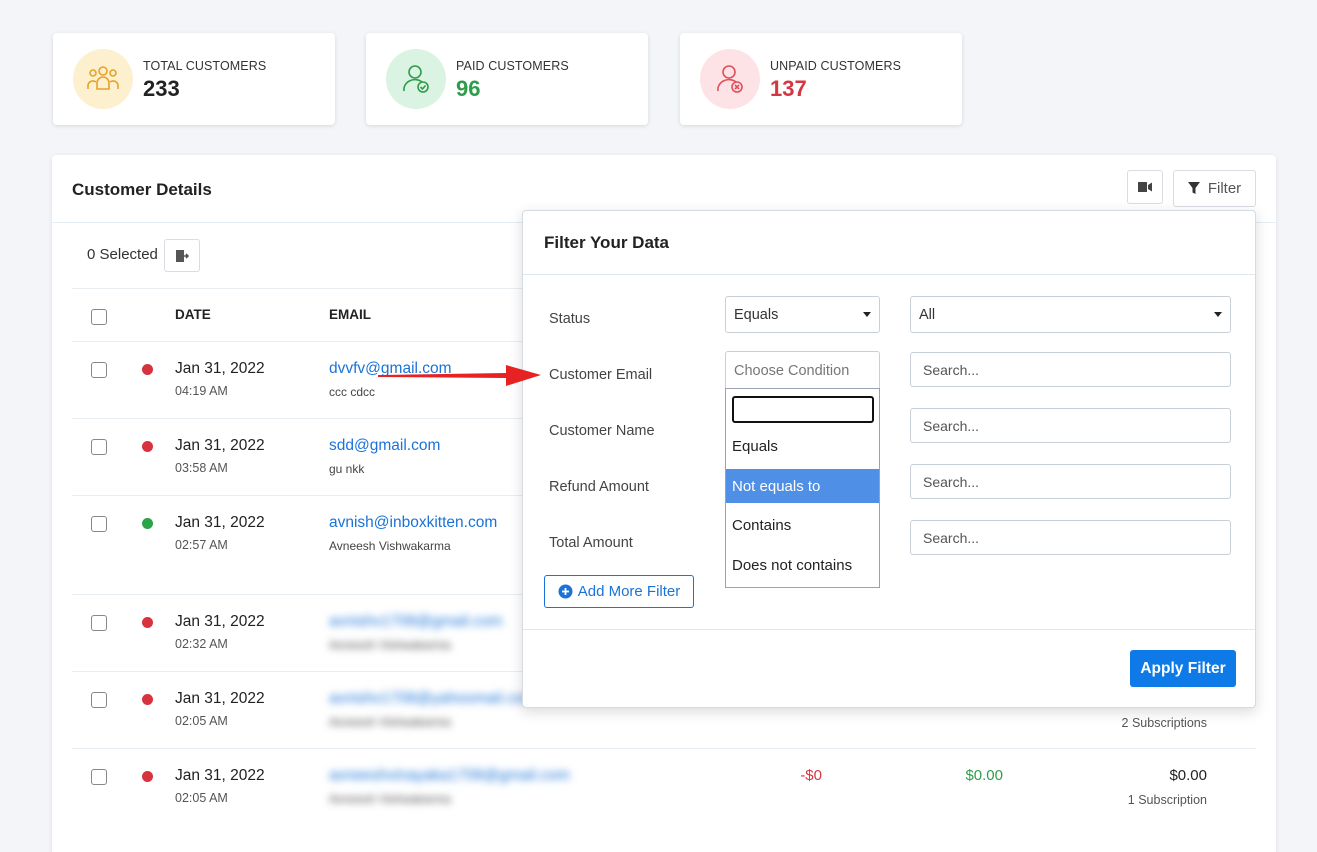 The width and height of the screenshot is (1317, 852). What do you see at coordinates (161, 88) in the screenshot?
I see `stat-value: 233` at bounding box center [161, 88].